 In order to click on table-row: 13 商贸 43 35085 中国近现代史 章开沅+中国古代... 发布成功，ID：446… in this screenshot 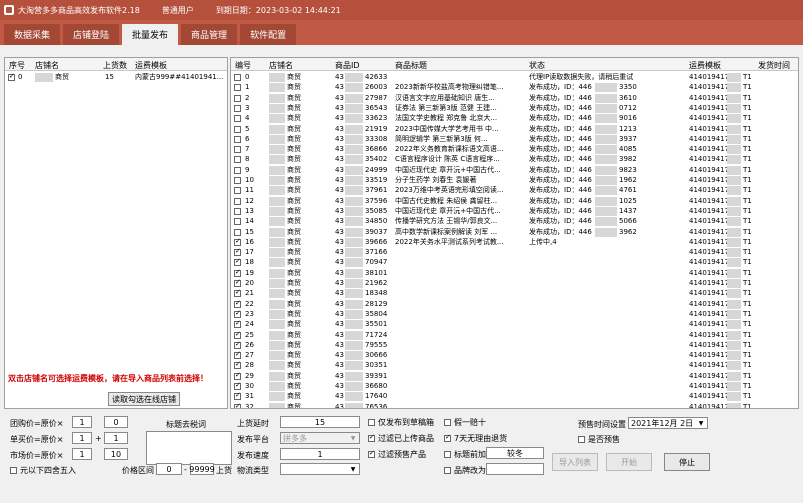, I will do `click(514, 211)`.